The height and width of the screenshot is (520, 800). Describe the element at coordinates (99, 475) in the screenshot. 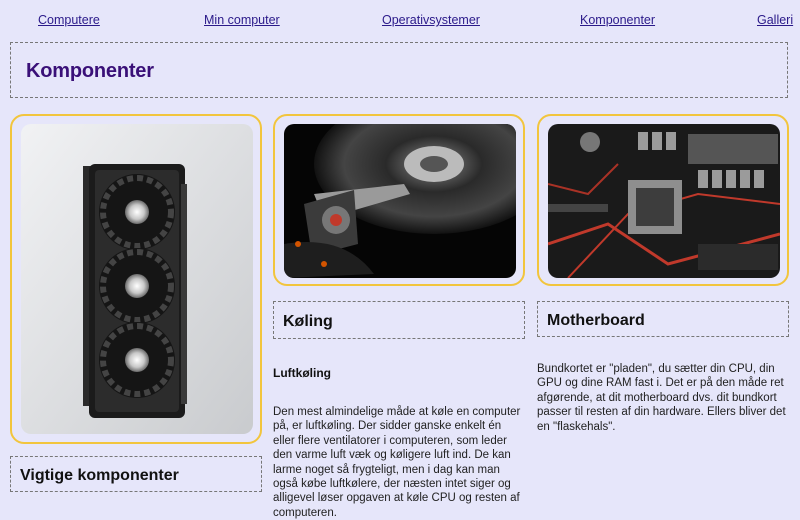

I see `vigtige-komponenter-heading: Vigtige komponenter` at that location.